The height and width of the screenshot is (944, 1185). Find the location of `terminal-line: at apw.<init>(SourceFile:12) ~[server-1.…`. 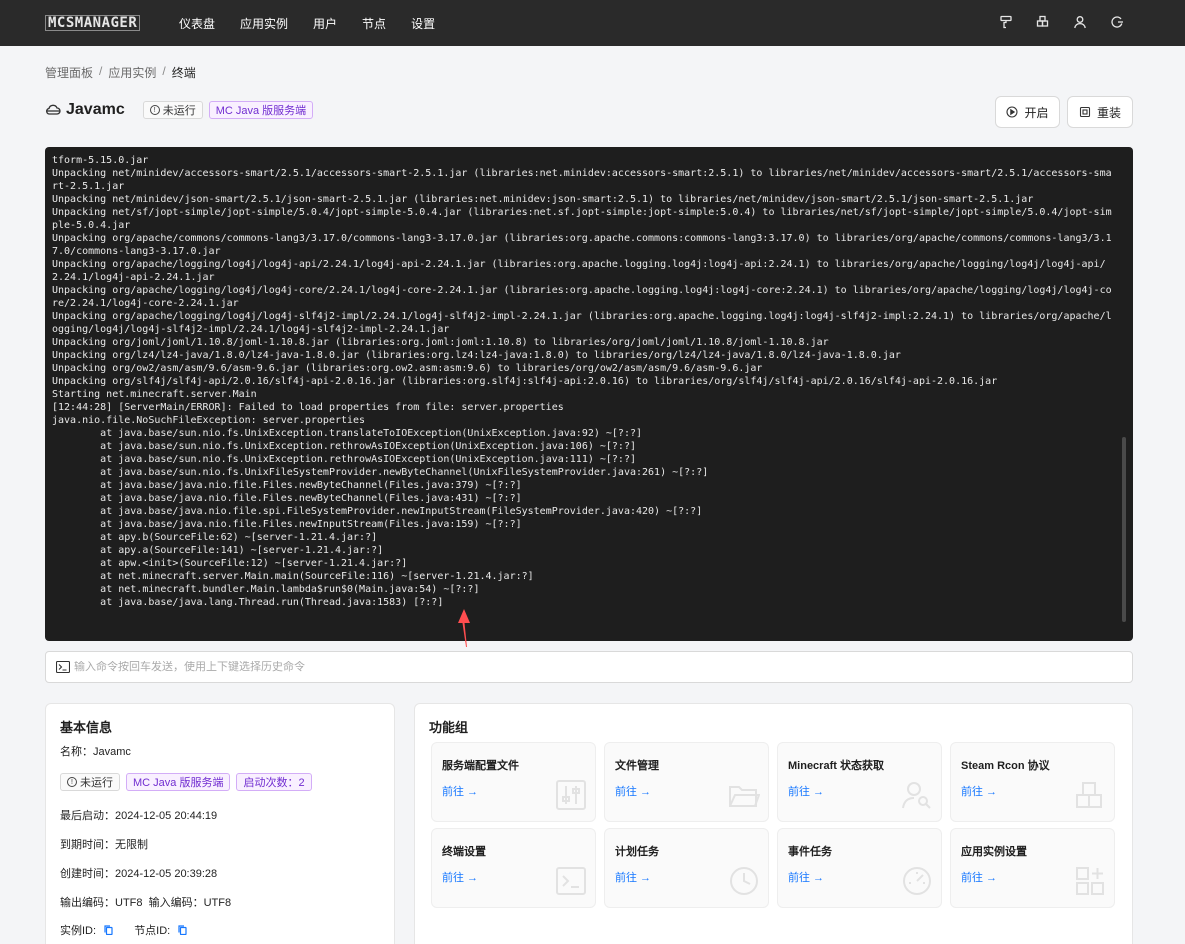

terminal-line: at apw.<init>(SourceFile:12) ~[server-1.… is located at coordinates (230, 563).